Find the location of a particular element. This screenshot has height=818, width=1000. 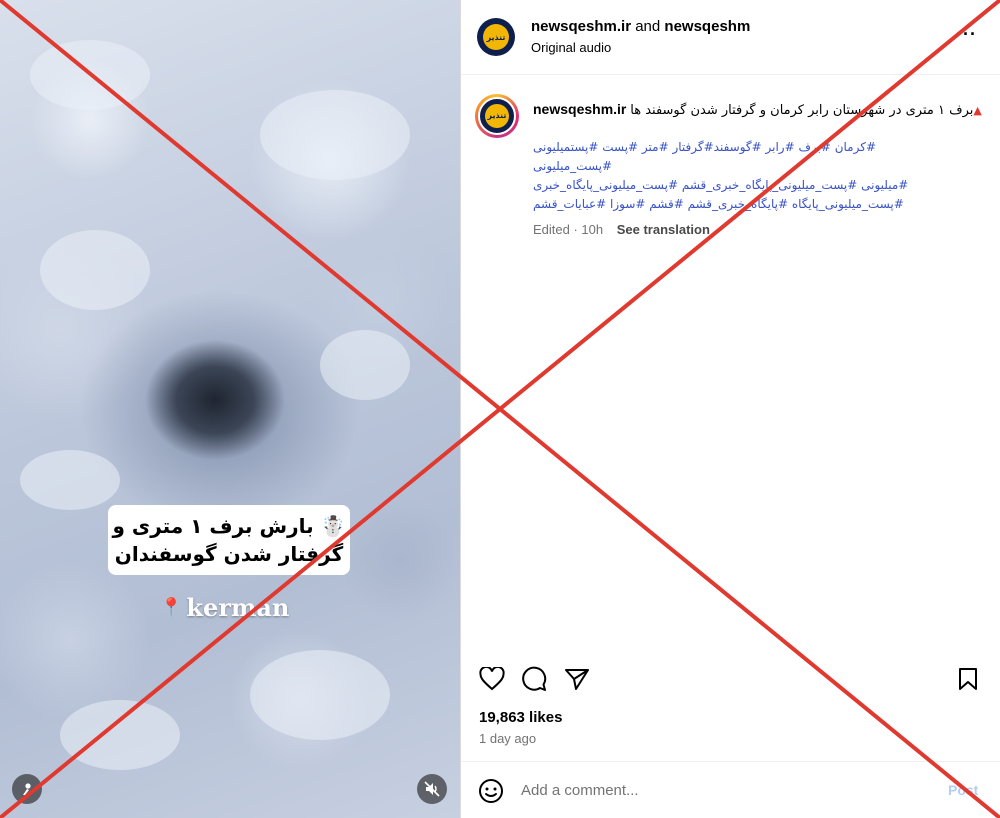

comment-bar: Post is located at coordinates (730, 789).